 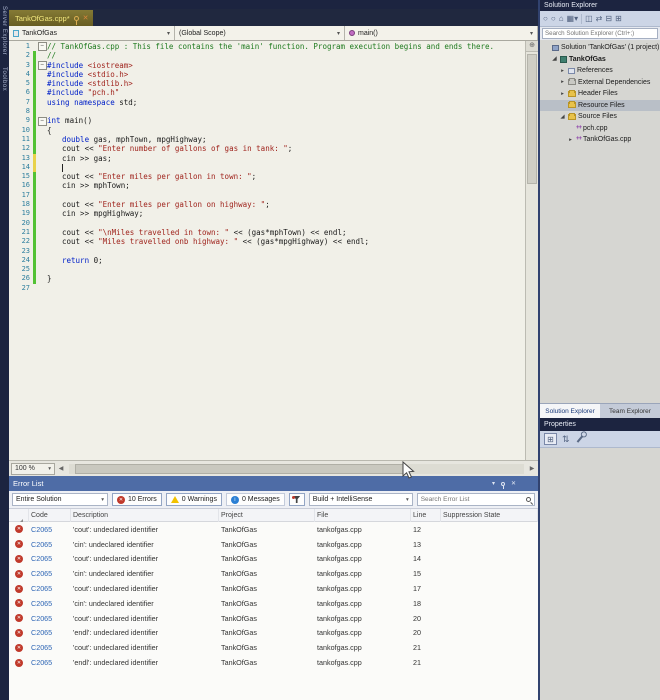 What do you see at coordinates (553, 19) in the screenshot?
I see `forward-icon: ○` at bounding box center [553, 19].